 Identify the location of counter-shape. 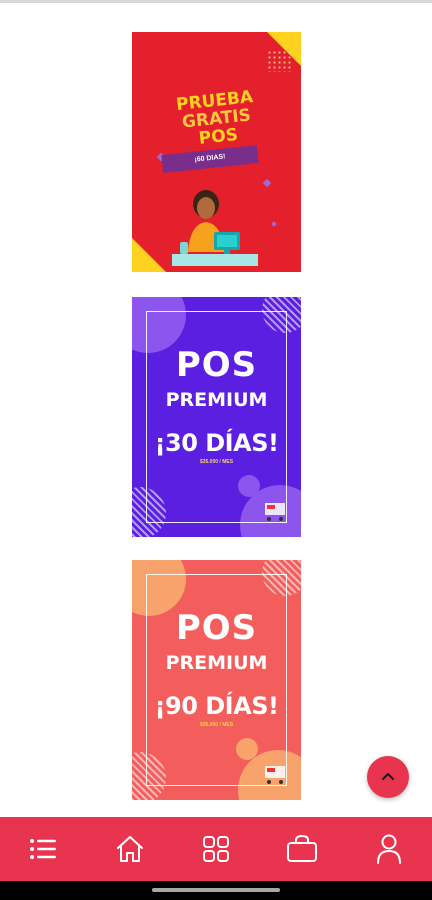
(215, 260).